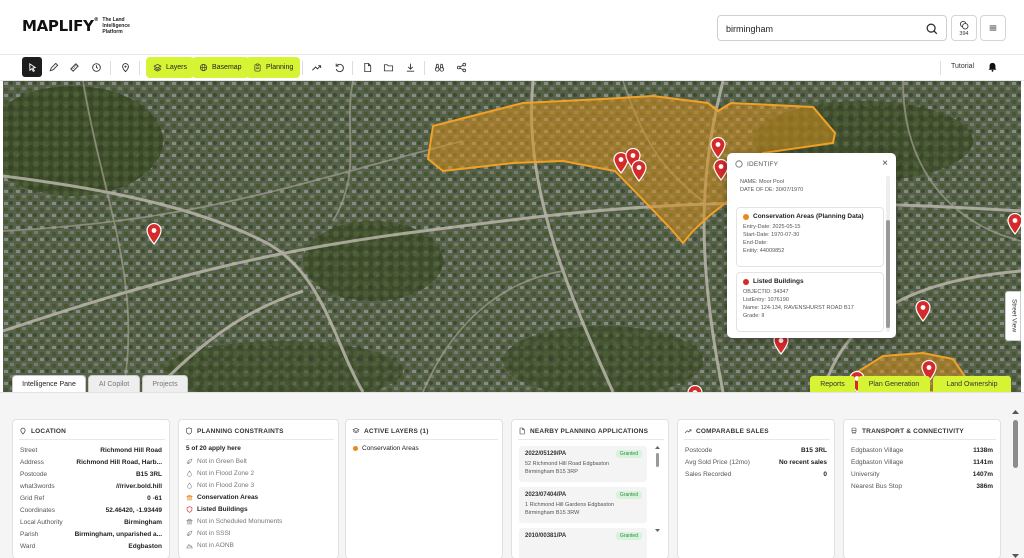 The image size is (1024, 558). What do you see at coordinates (388, 67) in the screenshot?
I see `open-folder-tool` at bounding box center [388, 67].